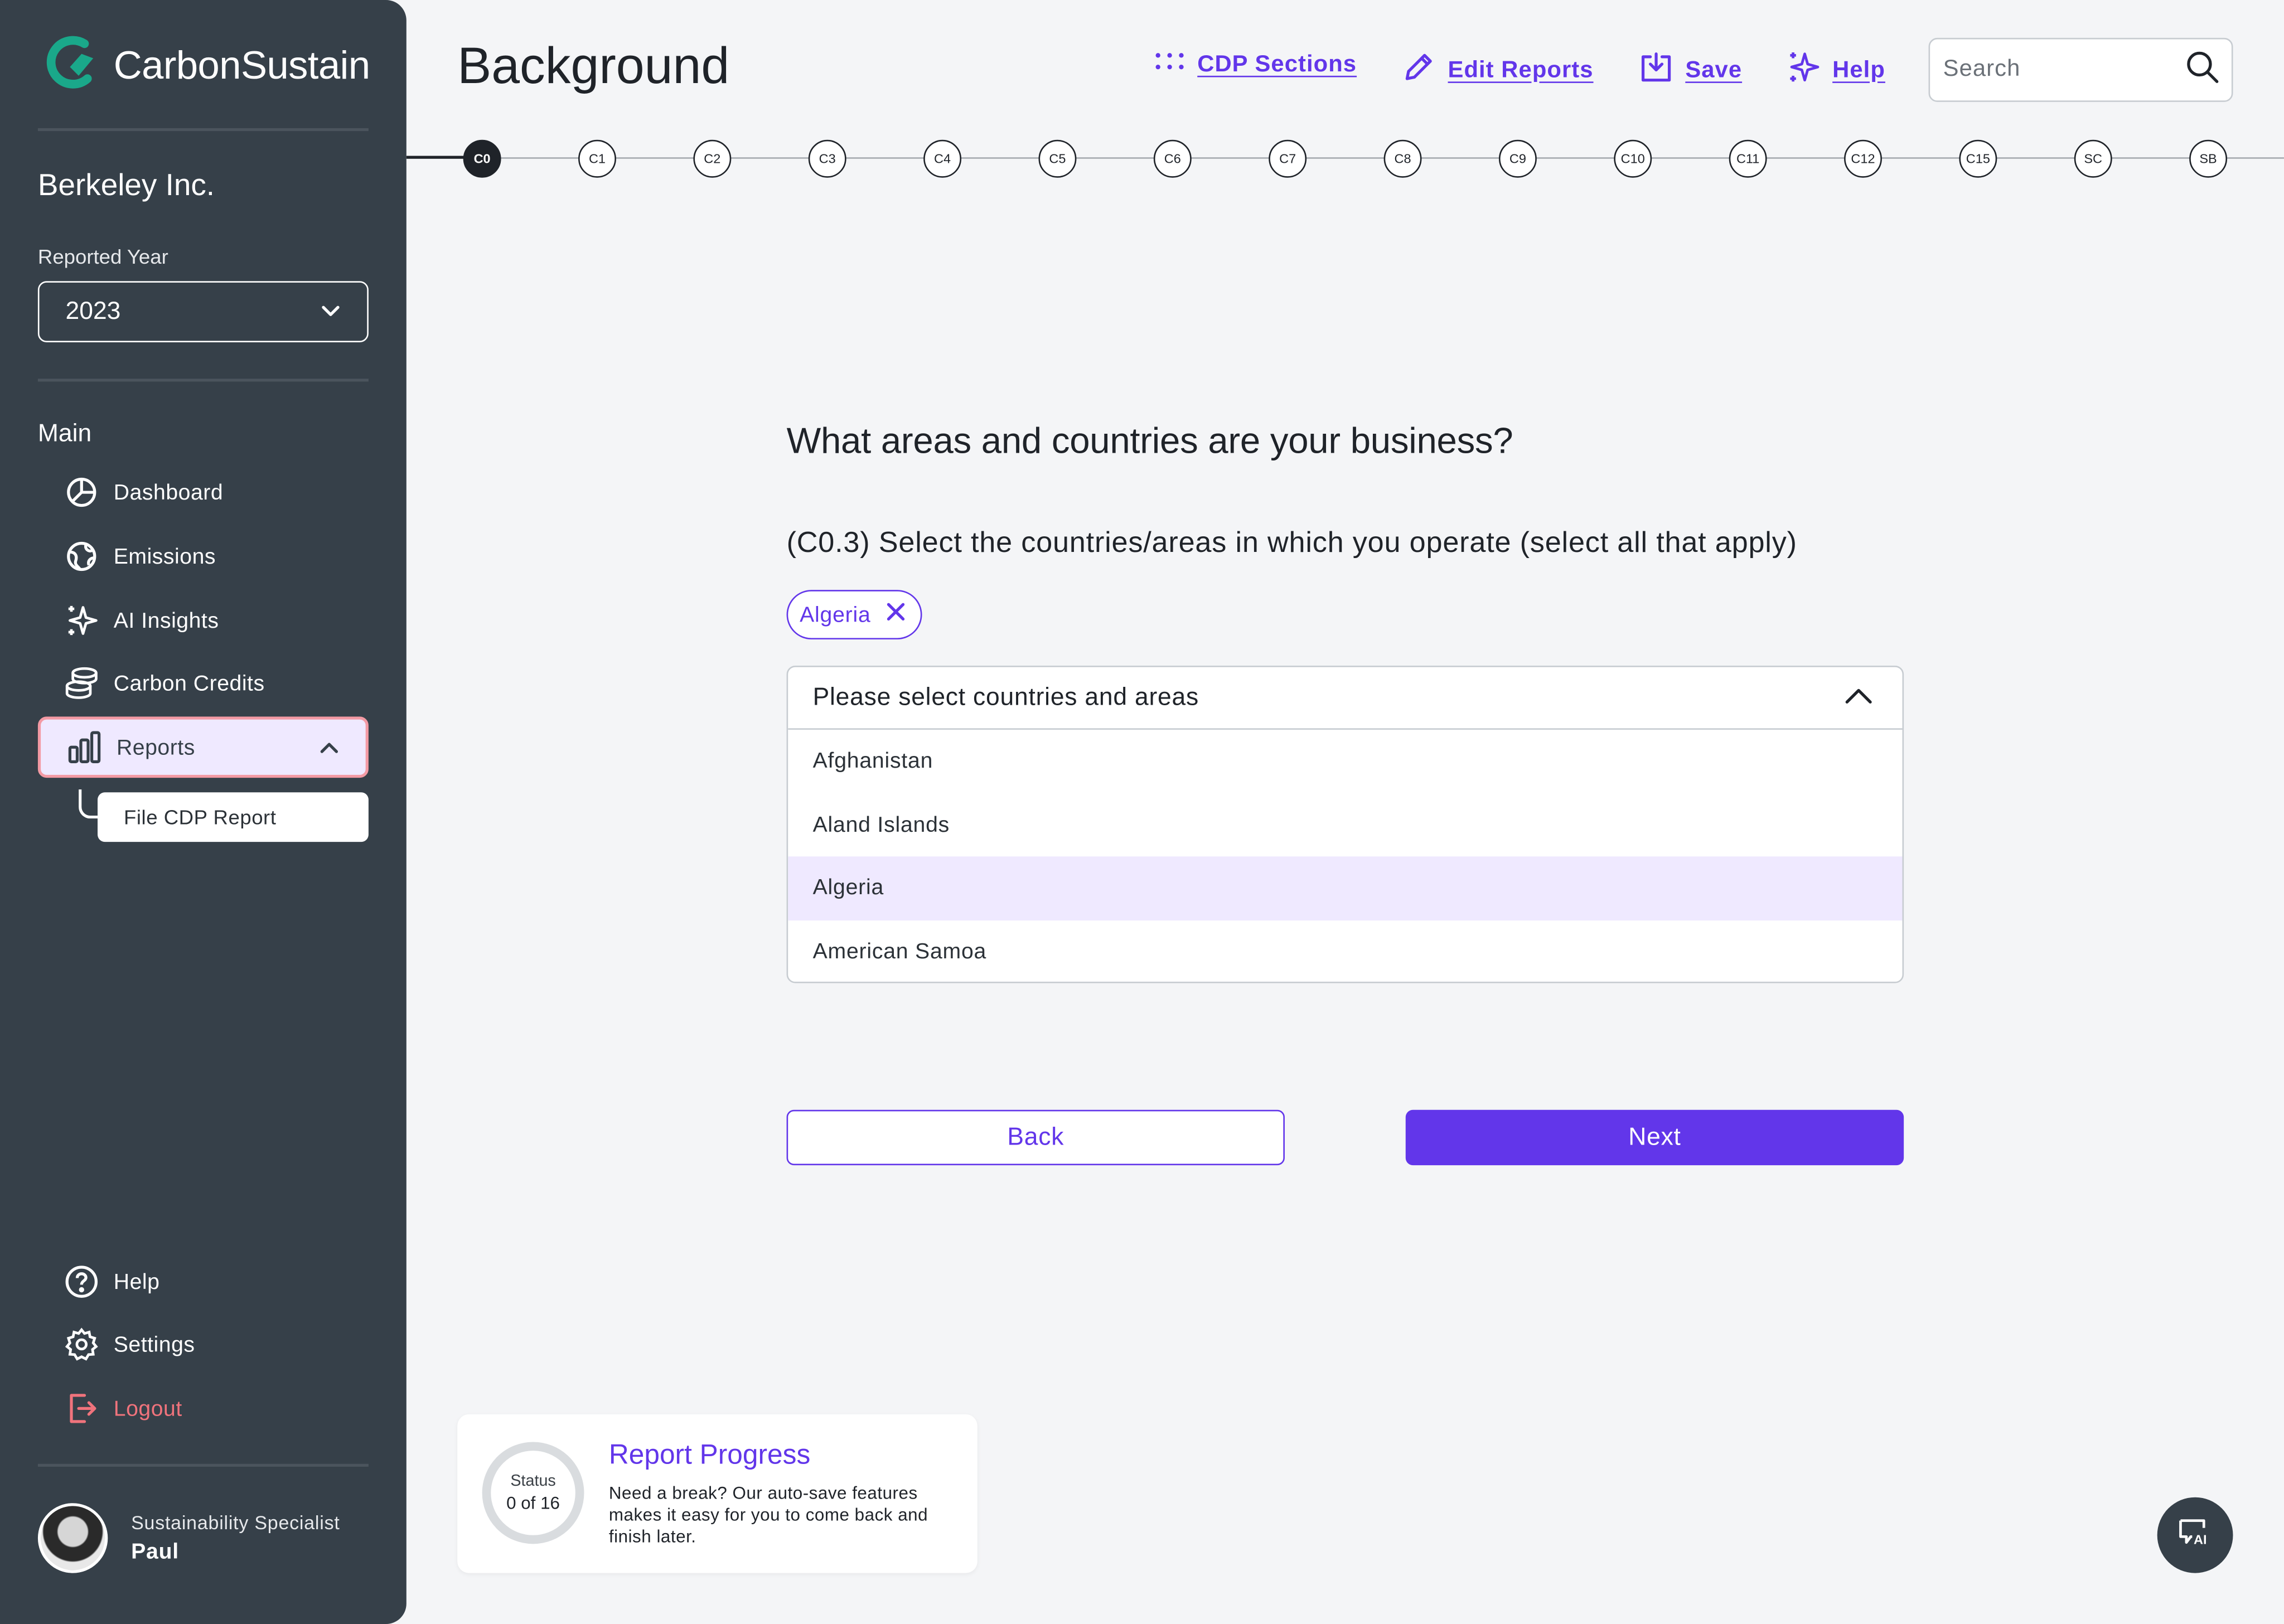 Image resolution: width=2284 pixels, height=1624 pixels. What do you see at coordinates (1345, 888) in the screenshot?
I see `dropdown-option-selected: Algeria` at bounding box center [1345, 888].